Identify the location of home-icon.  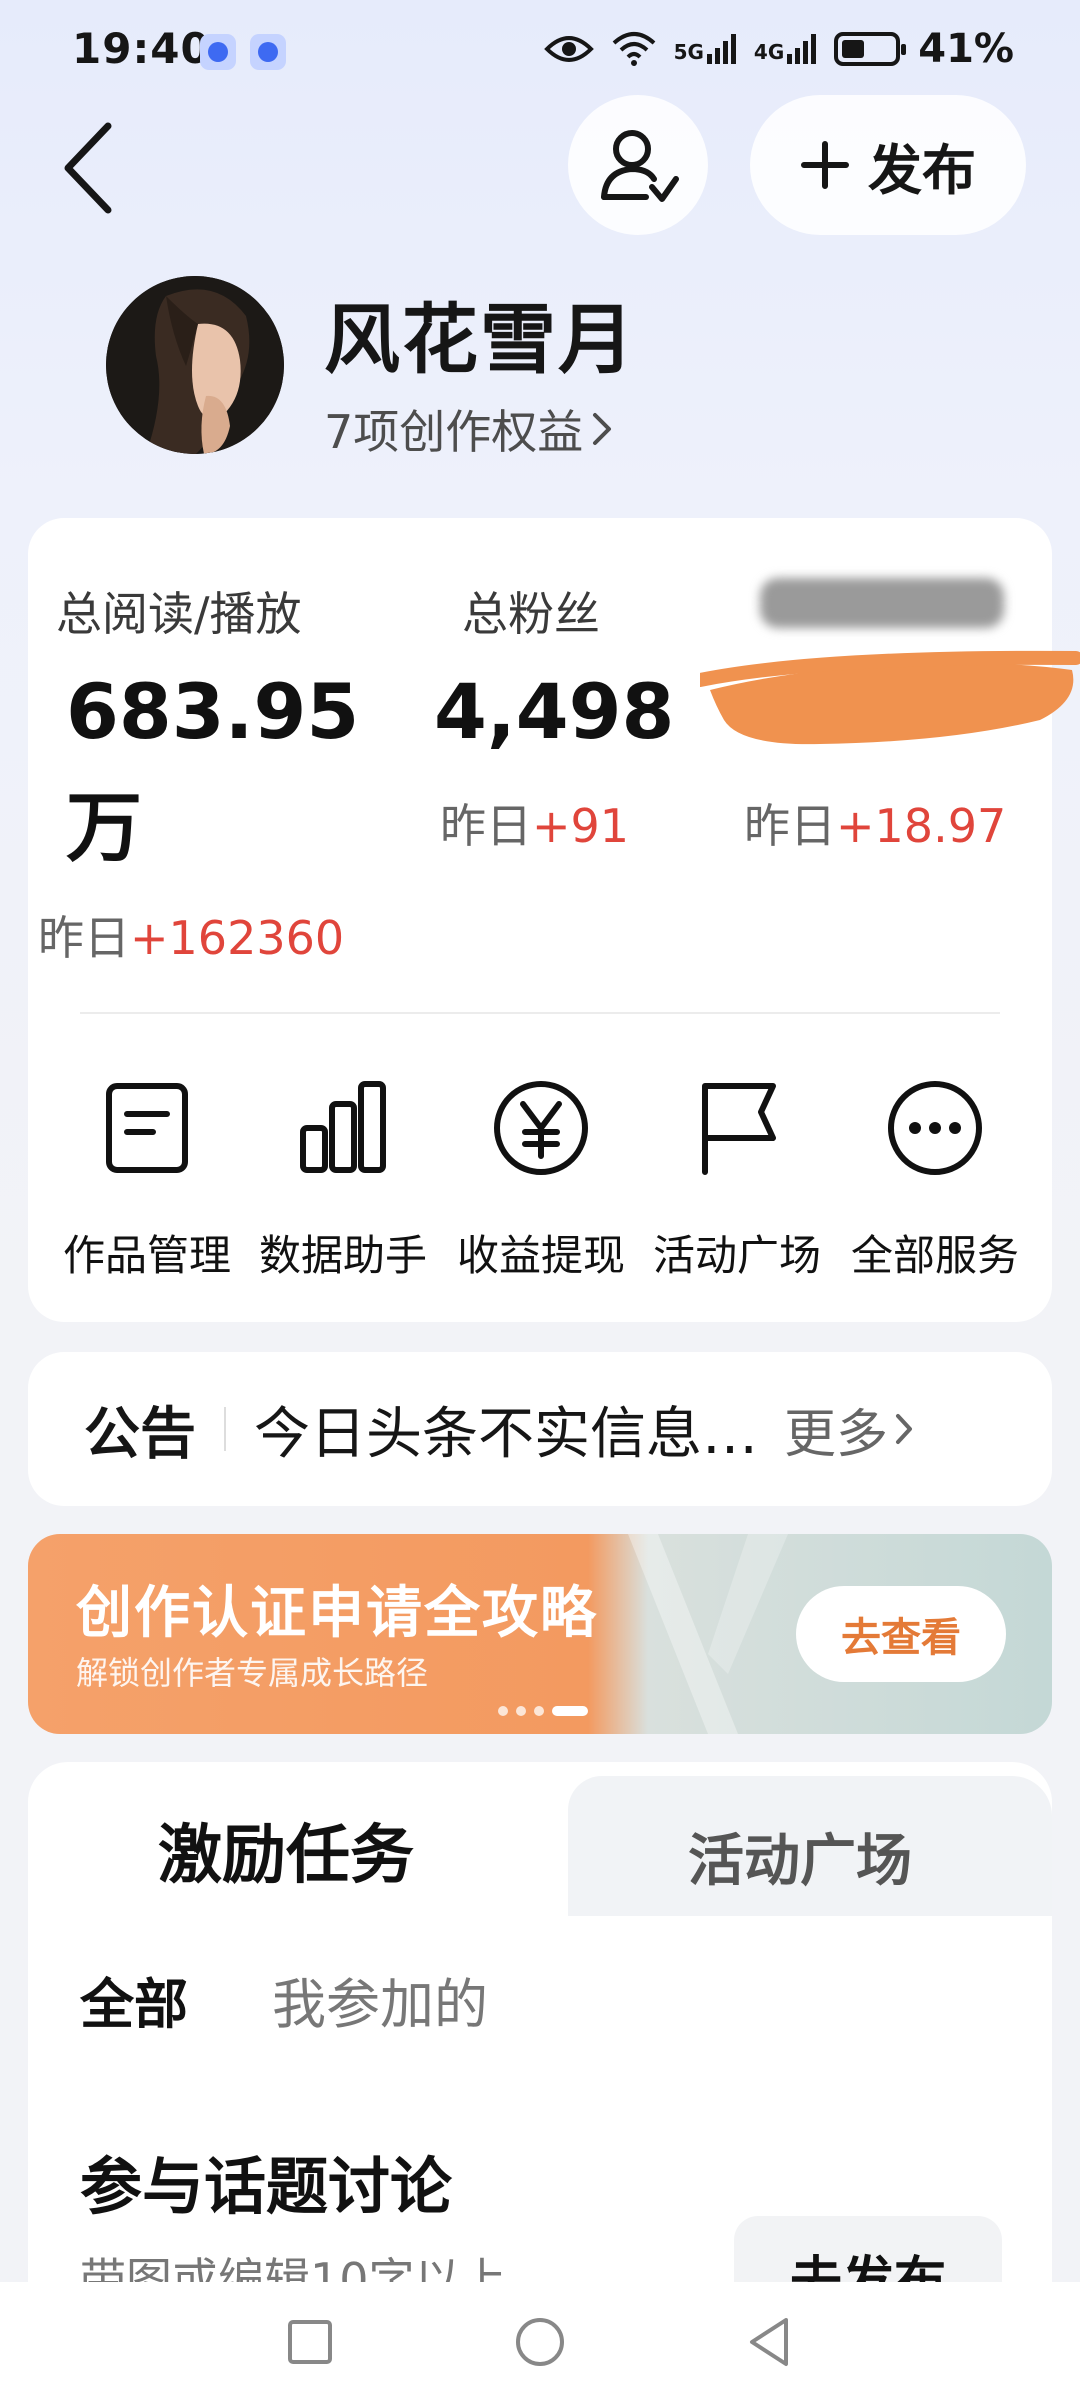
(540, 2342).